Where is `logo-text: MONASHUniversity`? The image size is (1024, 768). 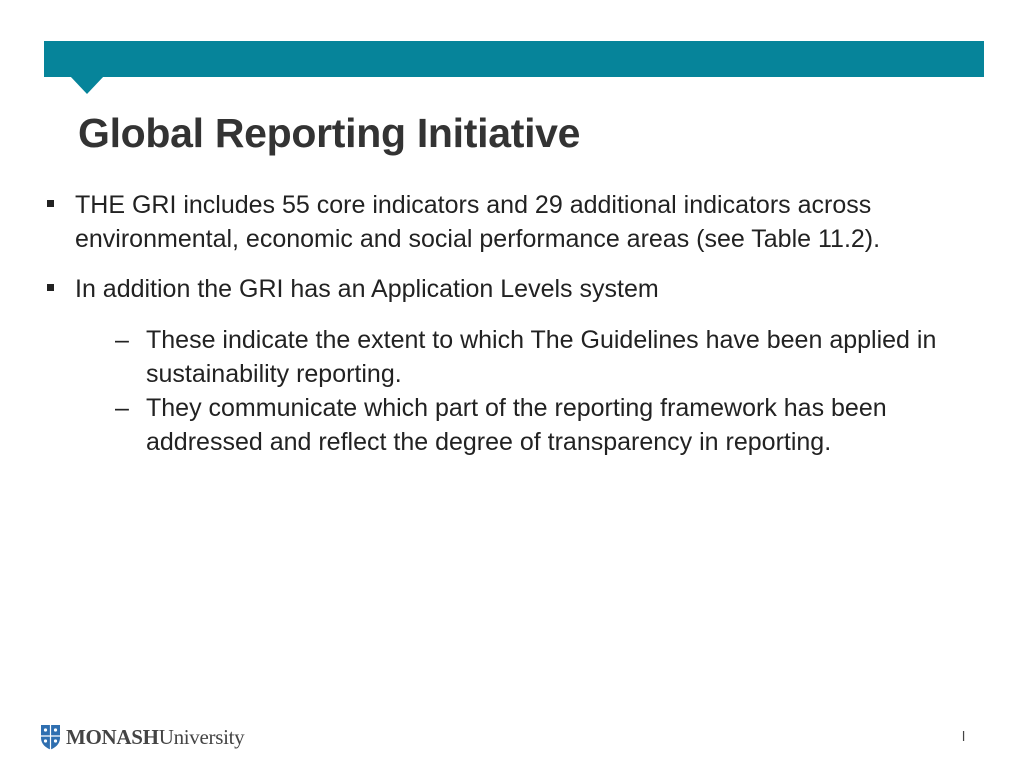
logo-text: MONASHUniversity is located at coordinates (155, 737).